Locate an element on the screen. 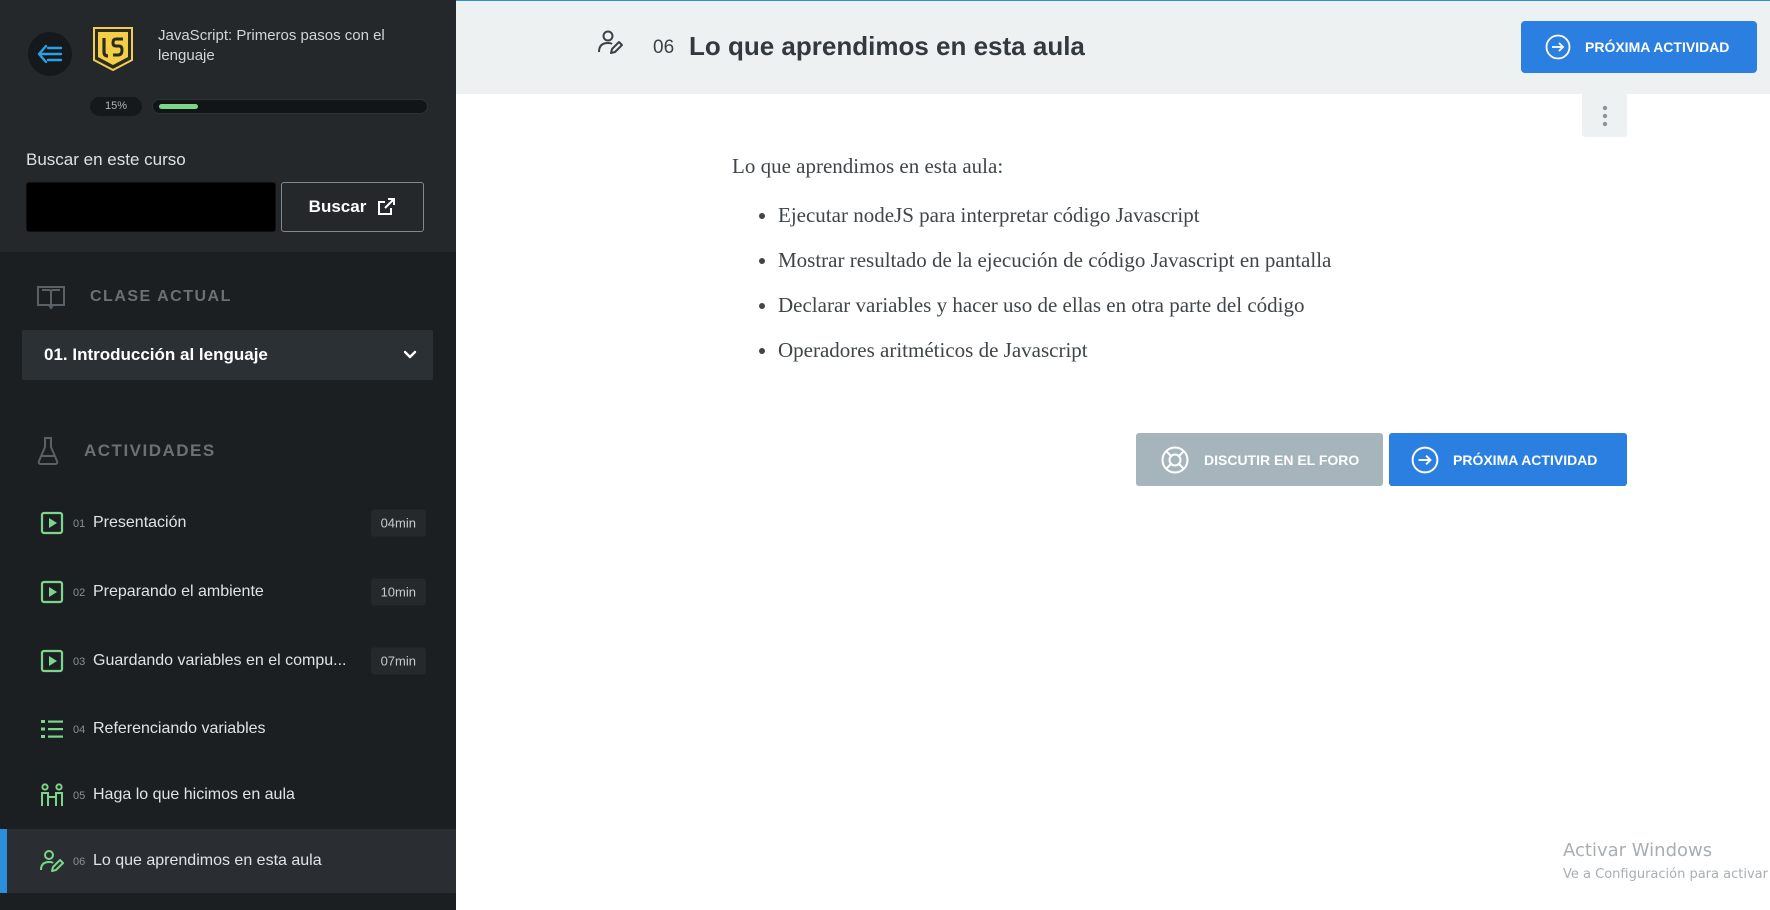  activity-label: Preparando el ambiente is located at coordinates (178, 591).